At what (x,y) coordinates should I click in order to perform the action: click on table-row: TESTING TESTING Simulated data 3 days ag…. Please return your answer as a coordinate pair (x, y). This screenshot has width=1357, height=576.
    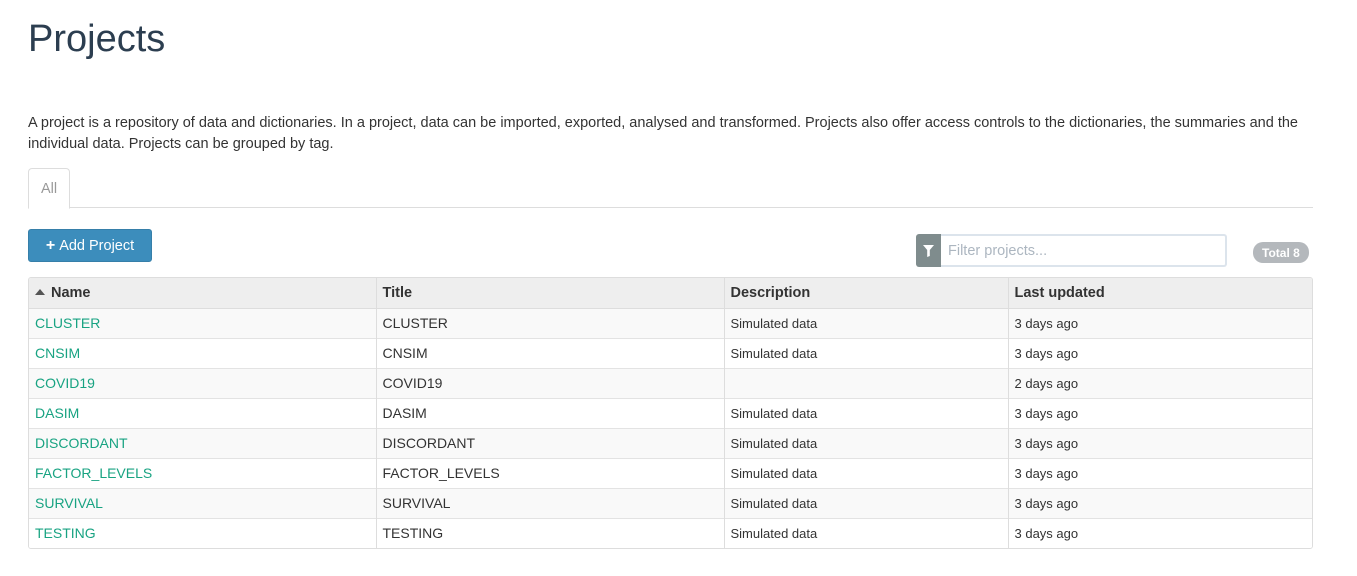
    Looking at the image, I should click on (670, 532).